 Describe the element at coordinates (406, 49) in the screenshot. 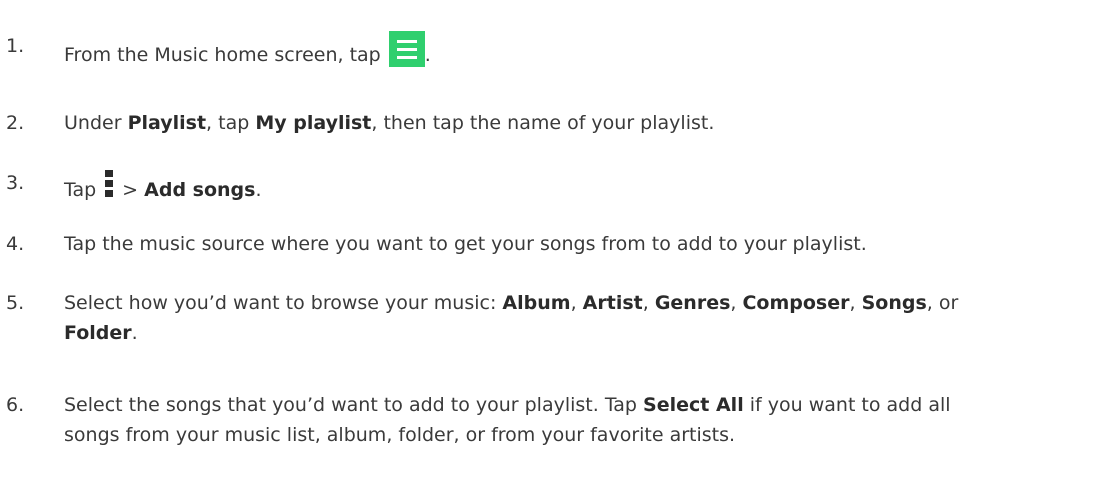

I see `hamburger-menu-icon` at that location.